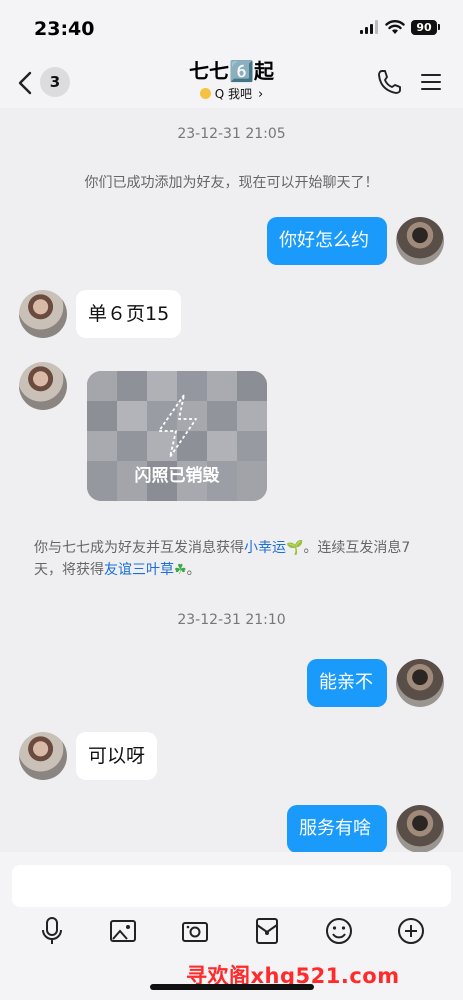  Describe the element at coordinates (52, 931) in the screenshot. I see `microphone-icon` at that location.